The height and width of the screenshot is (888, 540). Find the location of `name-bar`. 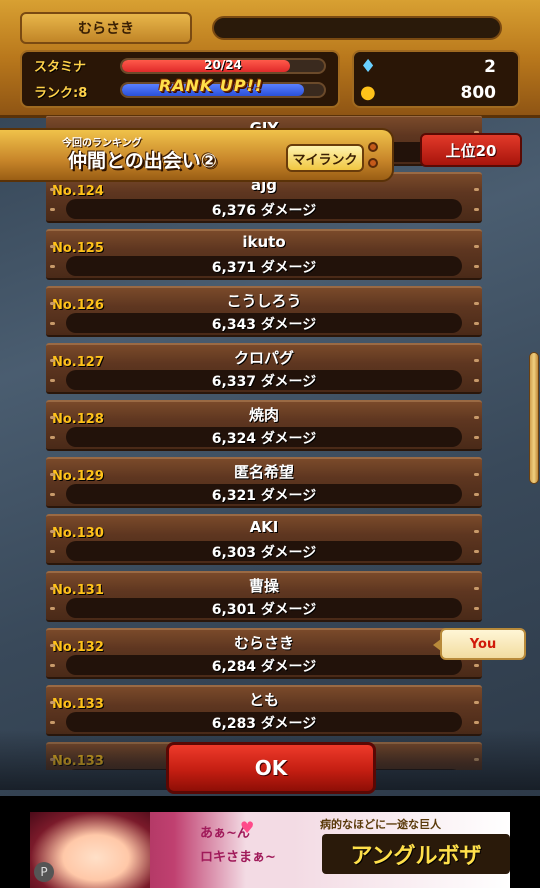

name-bar is located at coordinates (357, 28).